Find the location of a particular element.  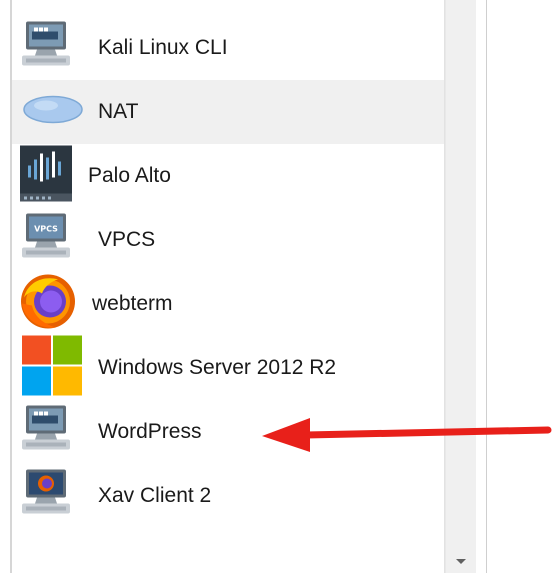

red-arrow-icon is located at coordinates (405, 435).